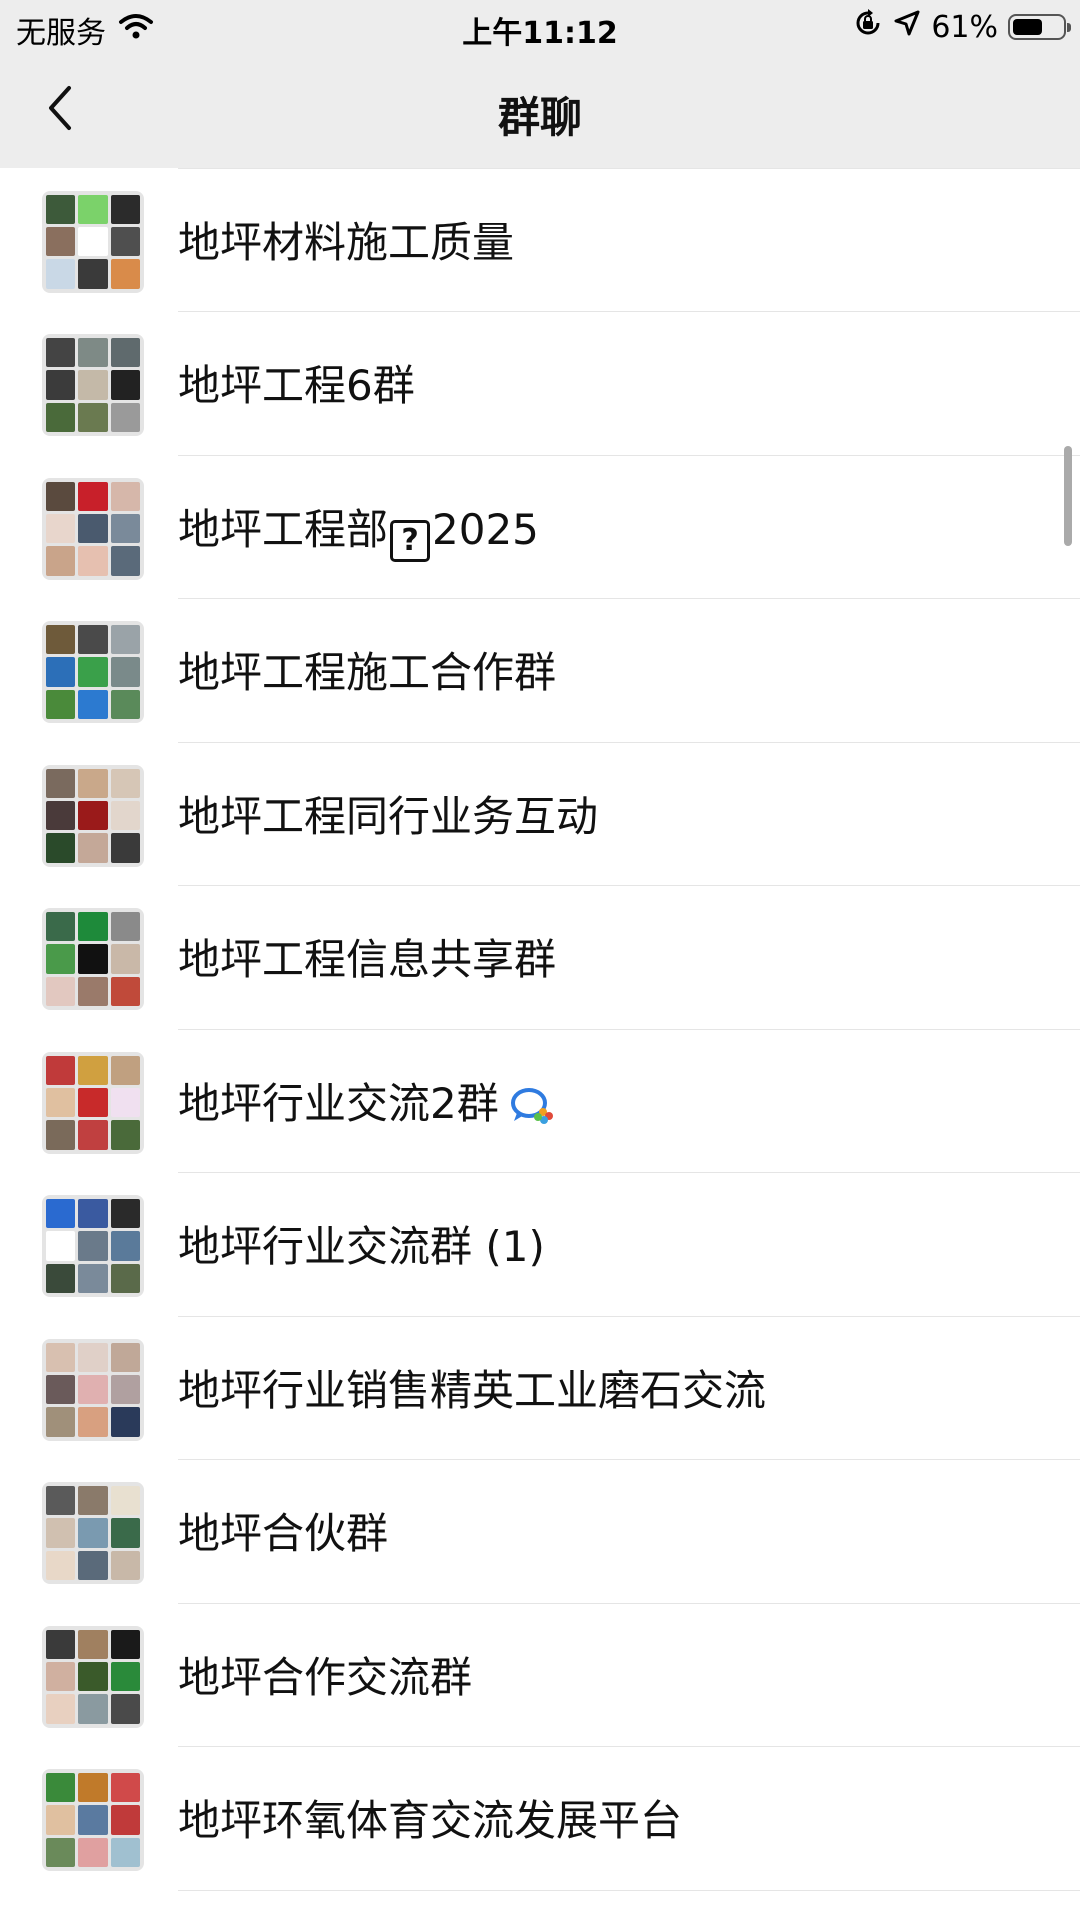 The width and height of the screenshot is (1080, 1920). I want to click on group-name-text: 地坪工程部, so click(283, 529).